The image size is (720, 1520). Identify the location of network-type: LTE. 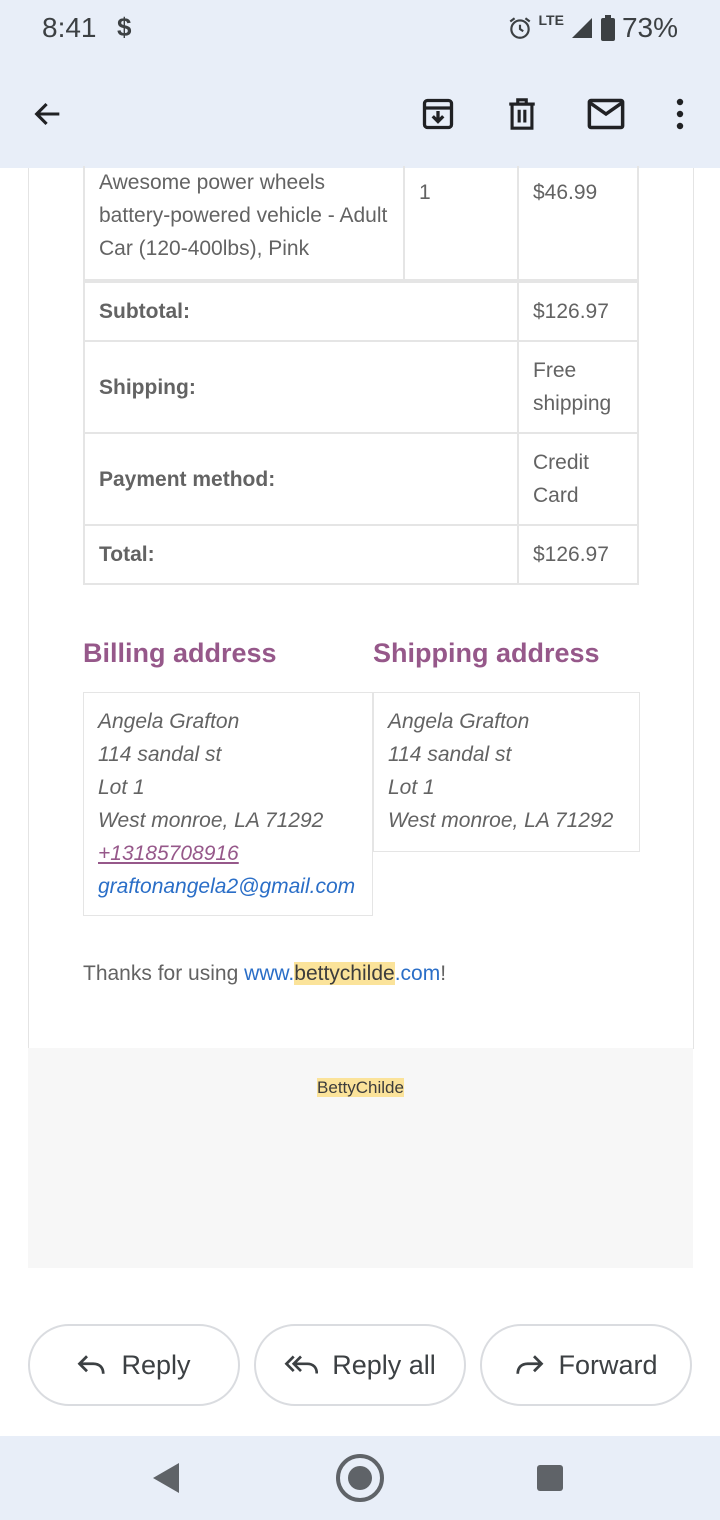
(551, 20).